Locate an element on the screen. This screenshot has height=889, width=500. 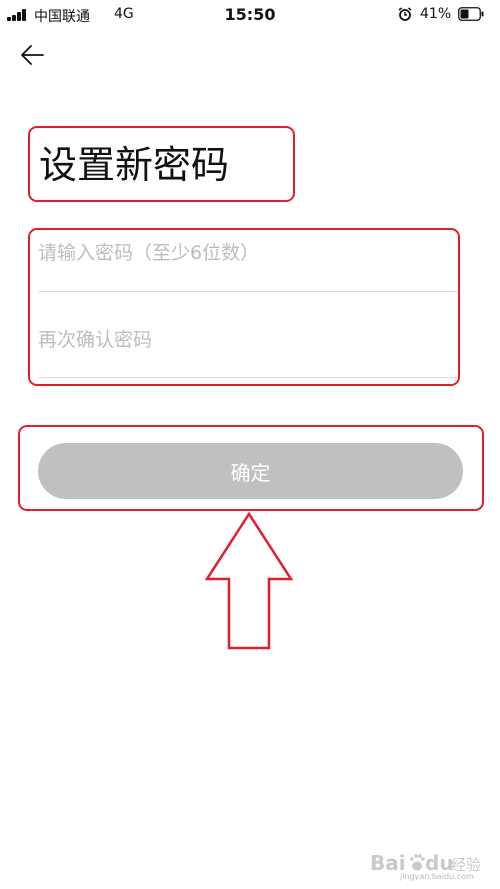
title-highlight-box is located at coordinates (161, 164).